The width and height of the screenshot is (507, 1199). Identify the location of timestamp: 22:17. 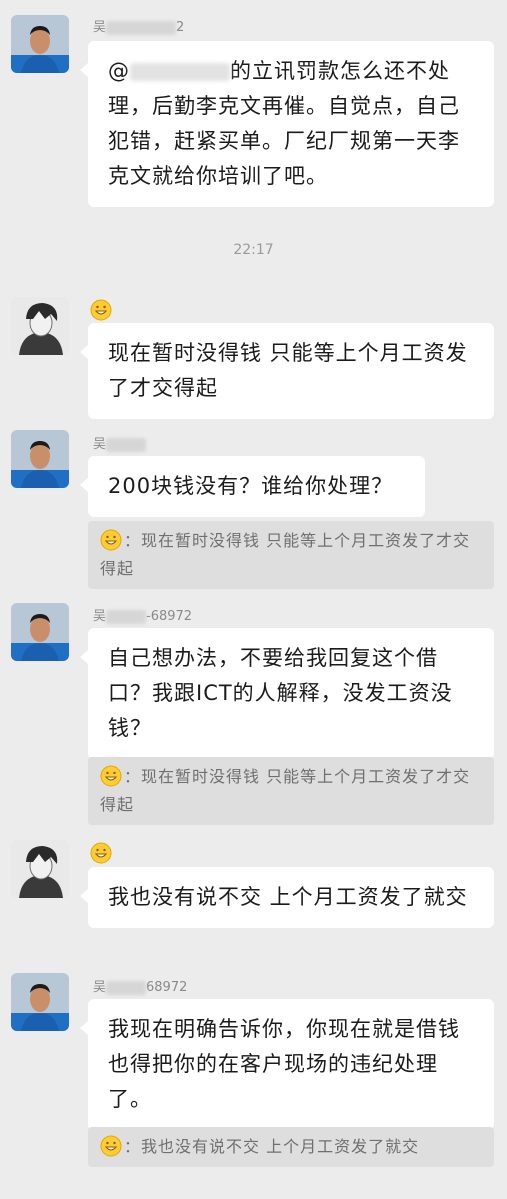
(253, 250).